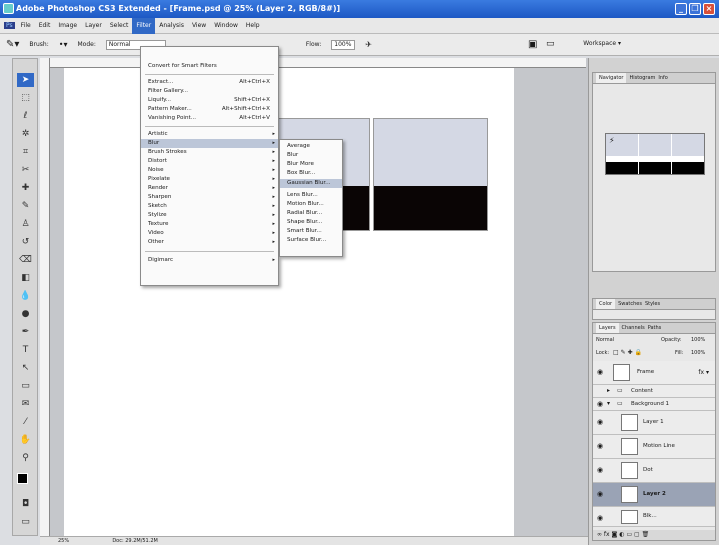 The image size is (719, 545). What do you see at coordinates (209, 260) in the screenshot?
I see `menu-item: Digimarc ▸` at bounding box center [209, 260].